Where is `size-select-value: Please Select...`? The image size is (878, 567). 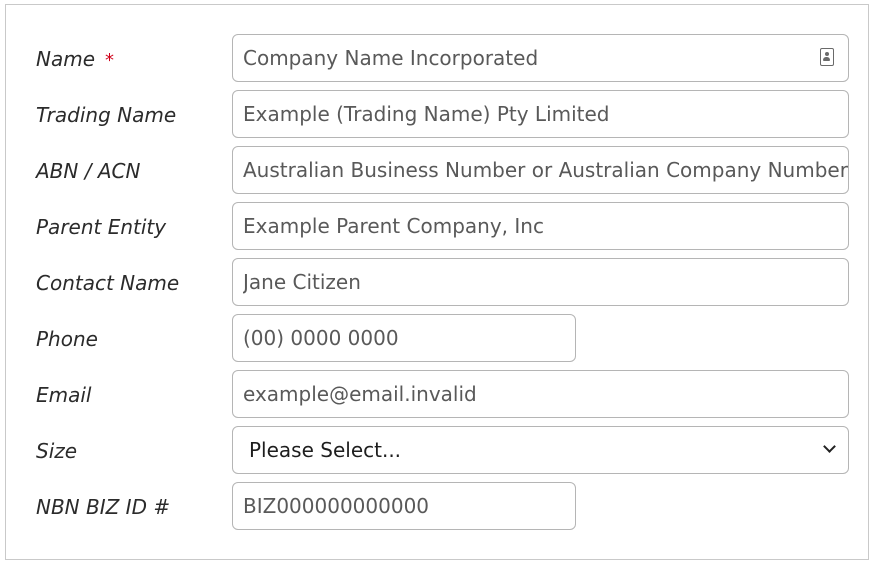
size-select-value: Please Select... is located at coordinates (325, 450).